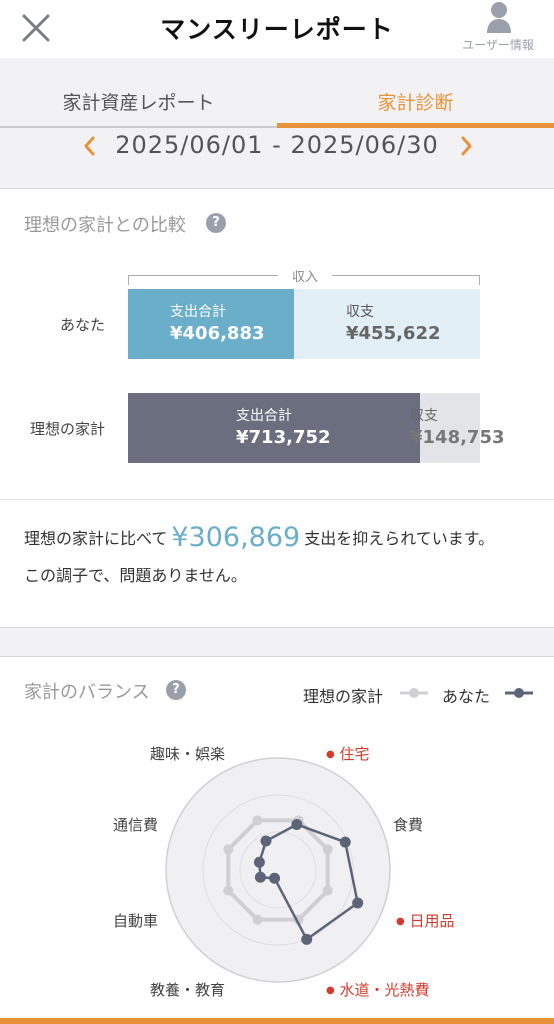 This screenshot has height=1024, width=554. I want to click on chevron-right-icon, so click(466, 146).